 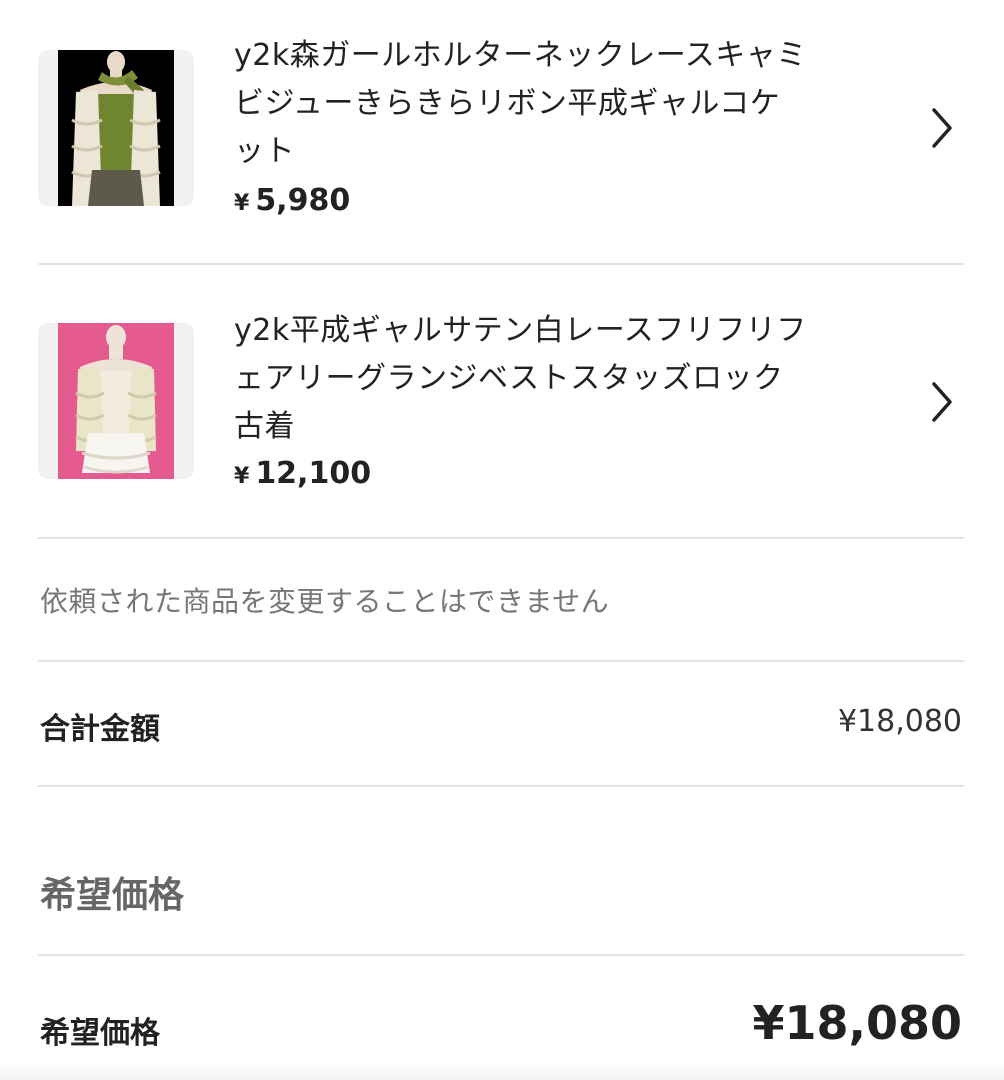 I want to click on product-title-line: y2k平成ギャルサテン白レースフリフリフ, so click(x=520, y=330).